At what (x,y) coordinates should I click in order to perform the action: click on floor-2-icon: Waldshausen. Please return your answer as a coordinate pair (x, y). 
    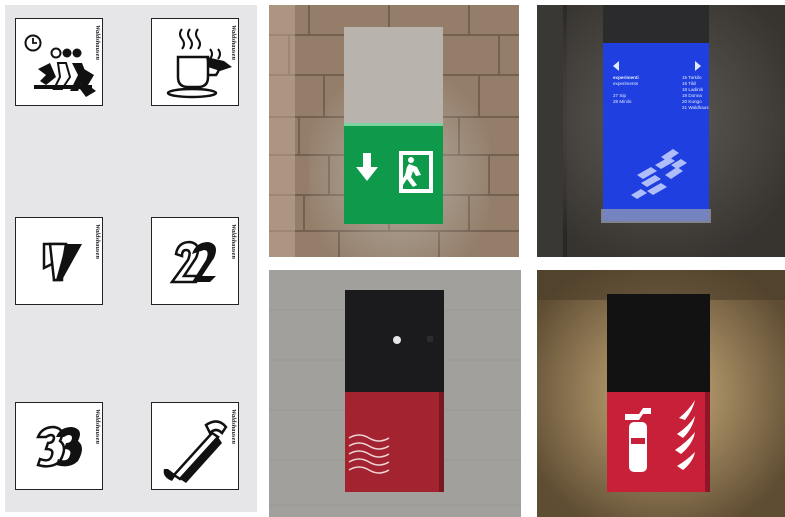
    Looking at the image, I should click on (195, 261).